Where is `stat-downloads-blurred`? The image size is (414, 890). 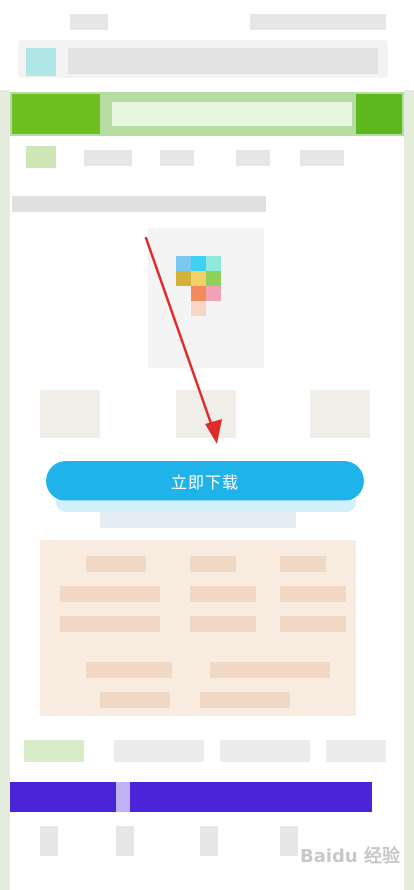
stat-downloads-blurred is located at coordinates (206, 414).